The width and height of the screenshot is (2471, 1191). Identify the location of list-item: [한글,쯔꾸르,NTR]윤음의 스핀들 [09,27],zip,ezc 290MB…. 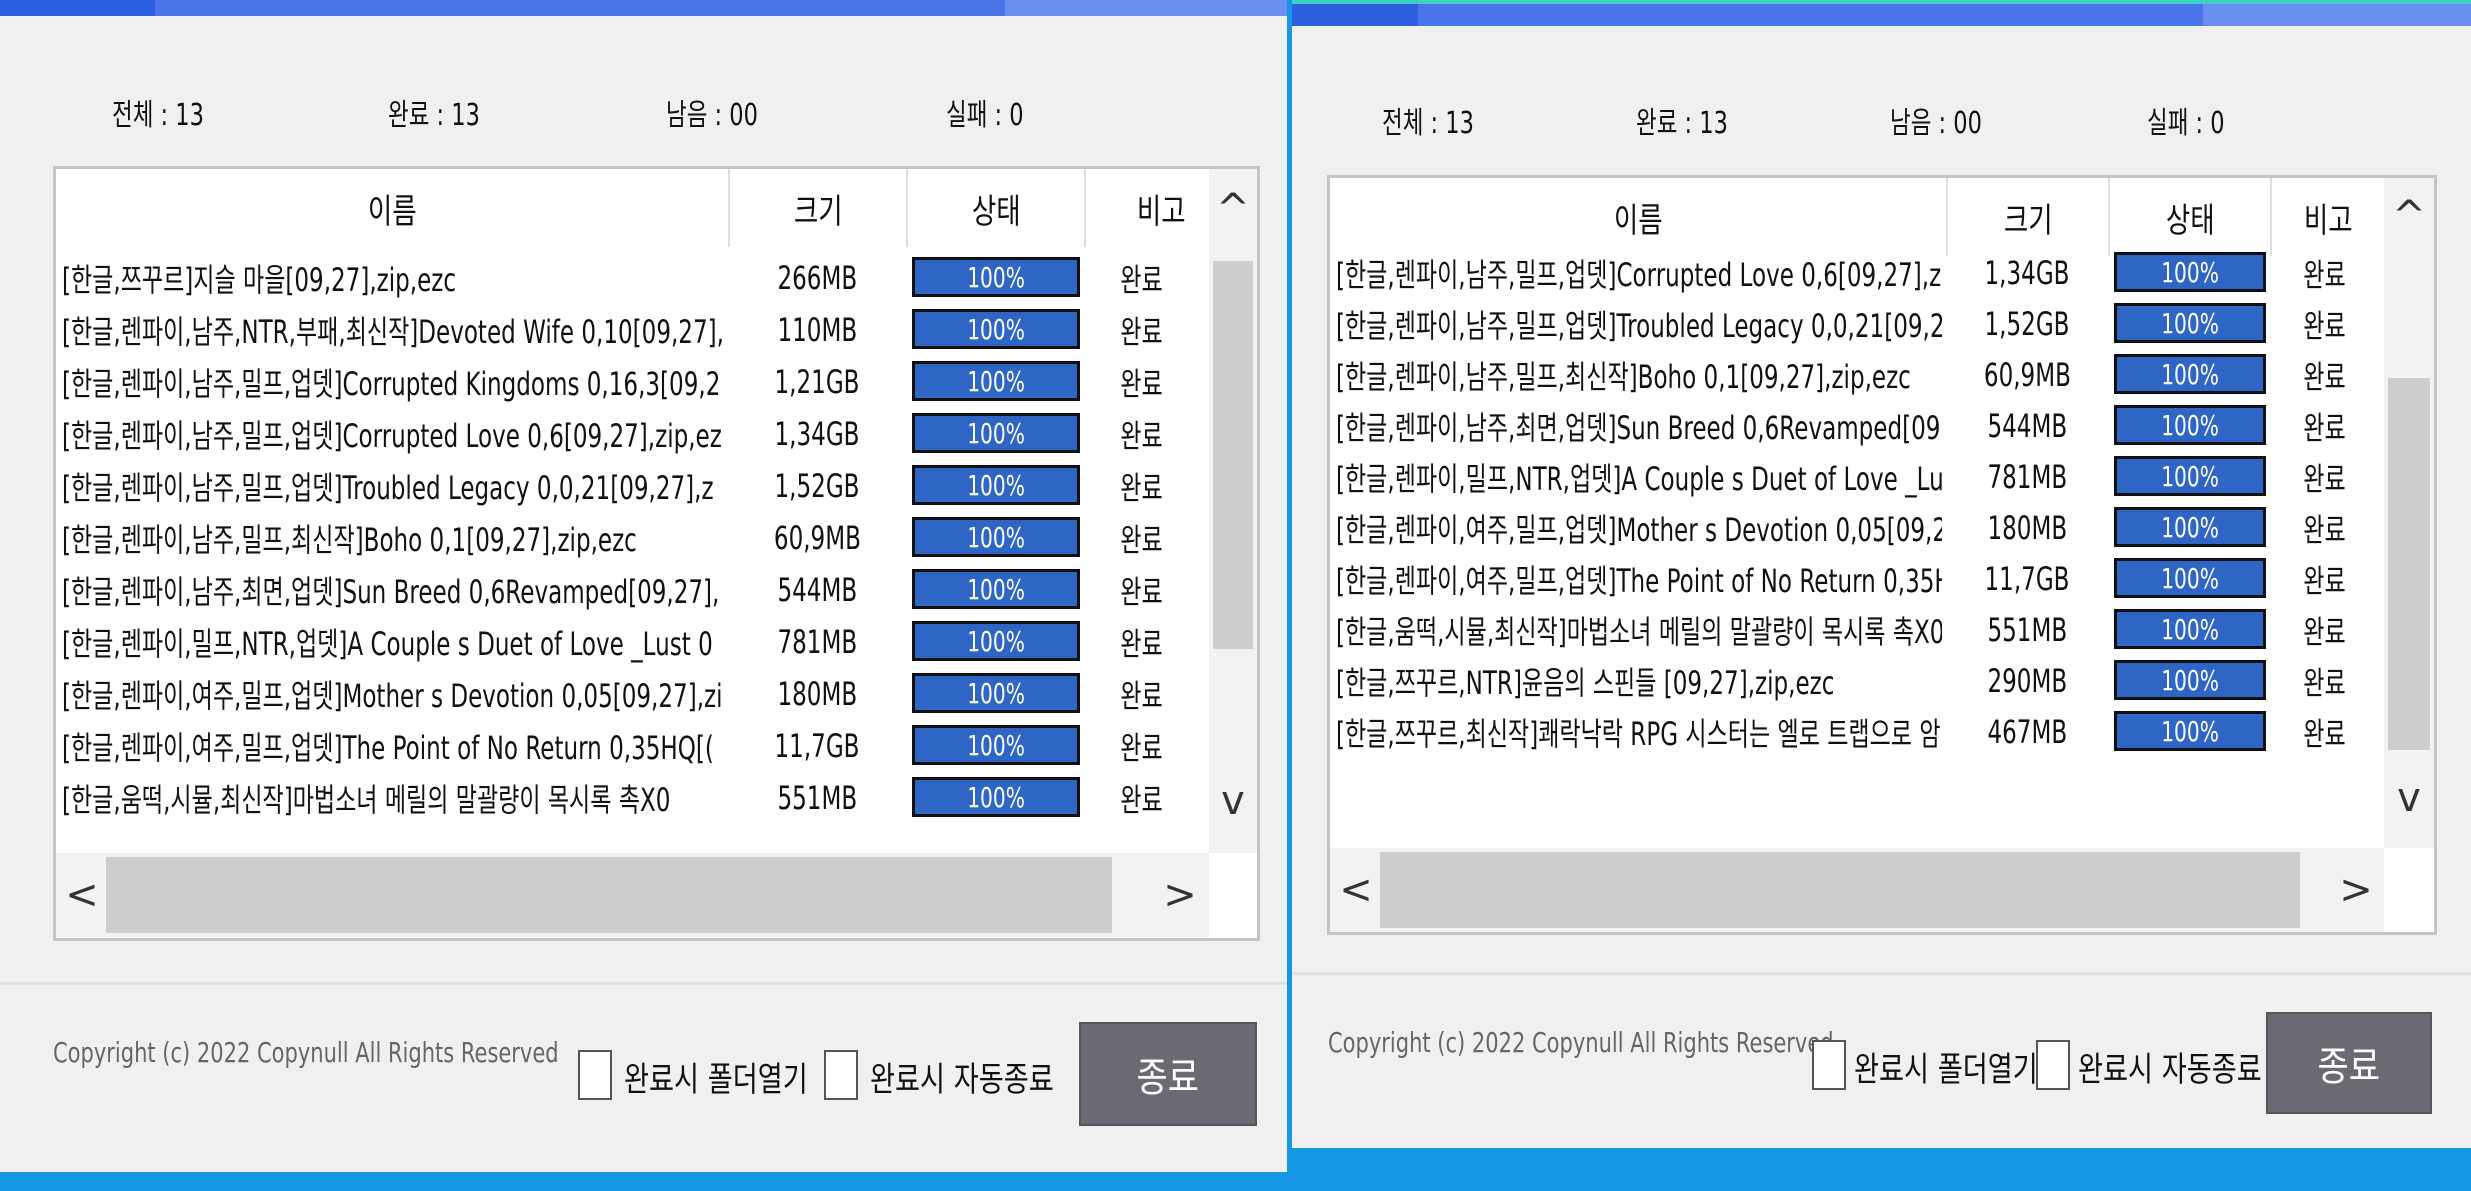
(1857, 681).